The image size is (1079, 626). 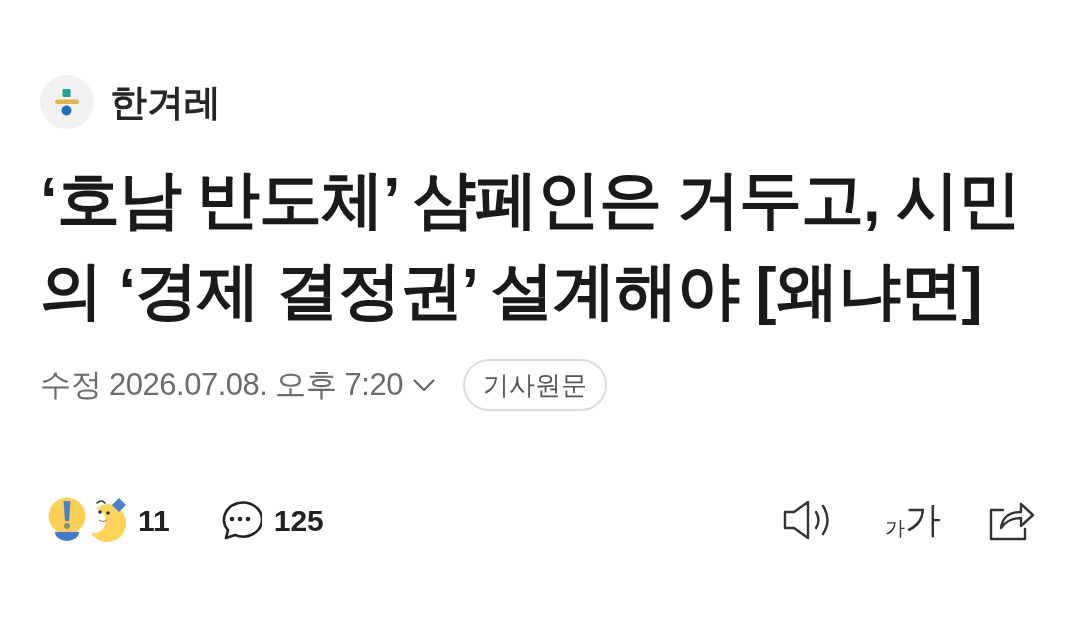 I want to click on comment-count: 125, so click(x=298, y=520).